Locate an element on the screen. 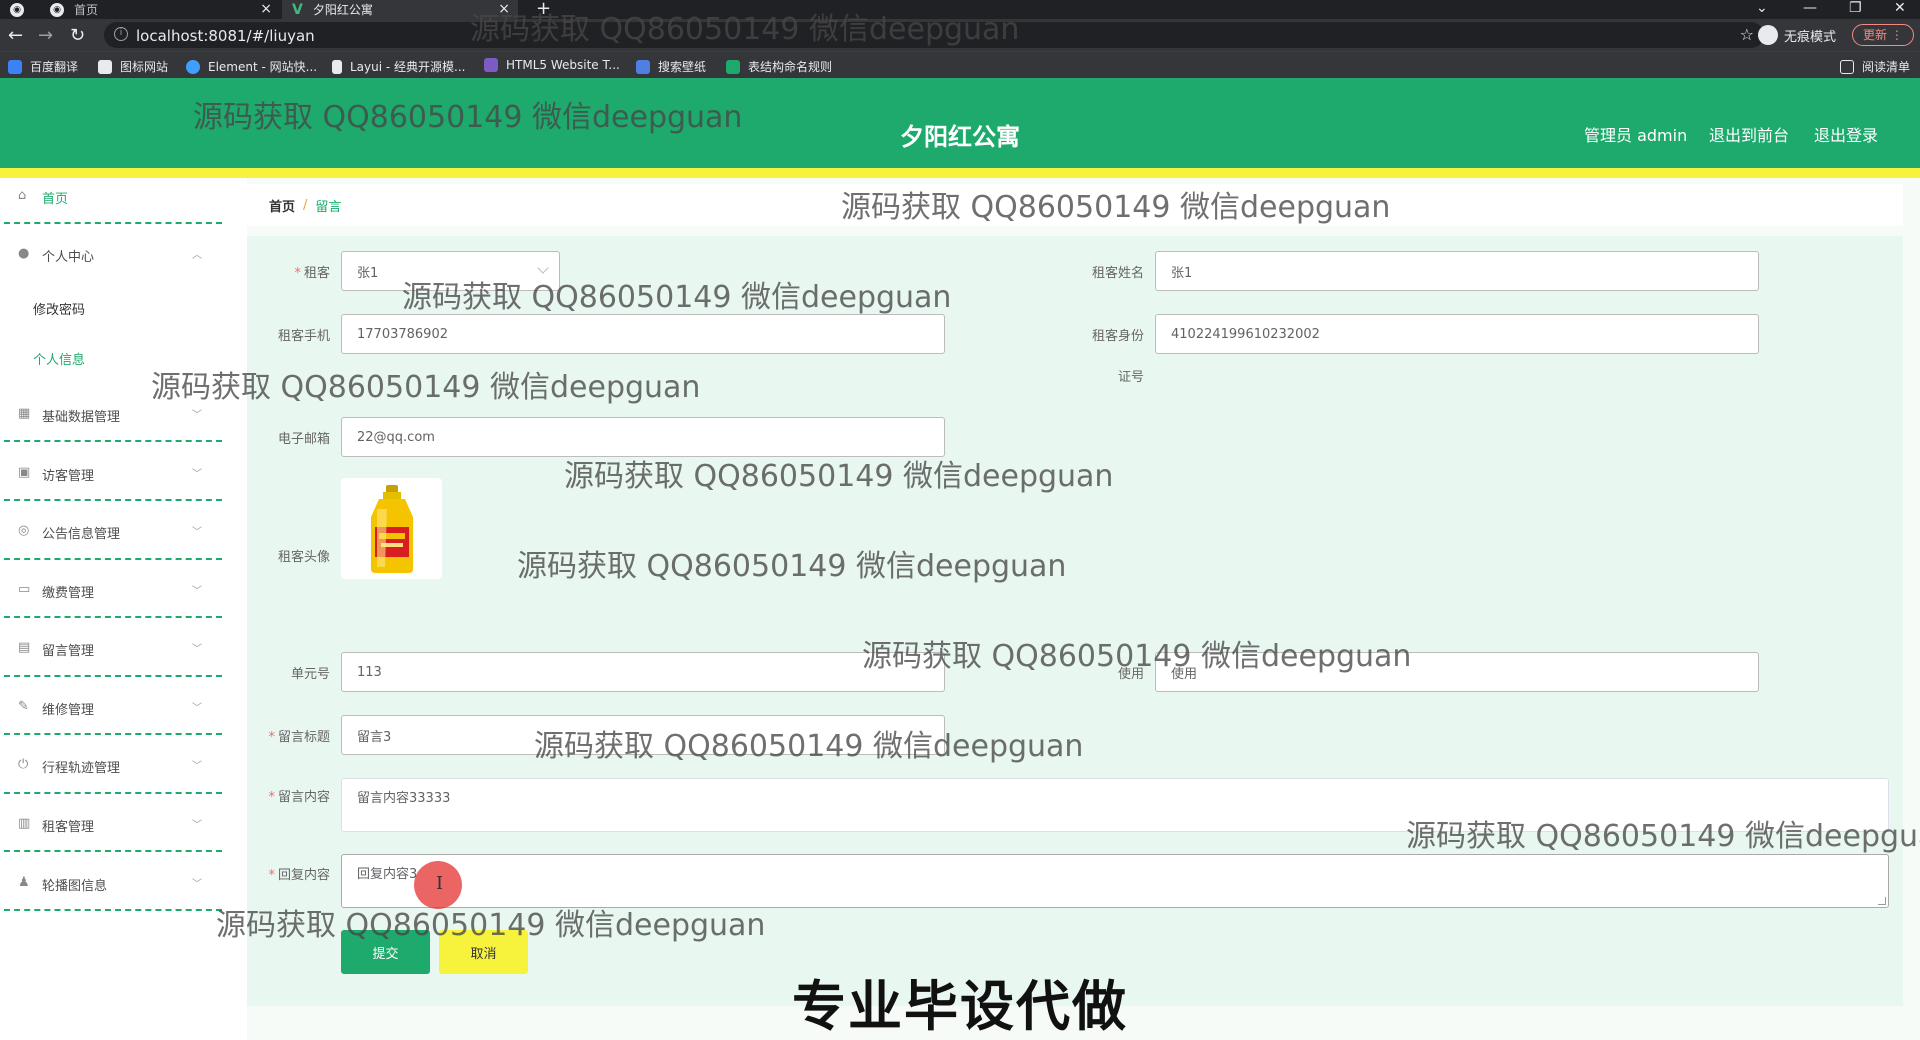 The height and width of the screenshot is (1040, 1920). sidebar-item-label: 租客管理 is located at coordinates (68, 827).